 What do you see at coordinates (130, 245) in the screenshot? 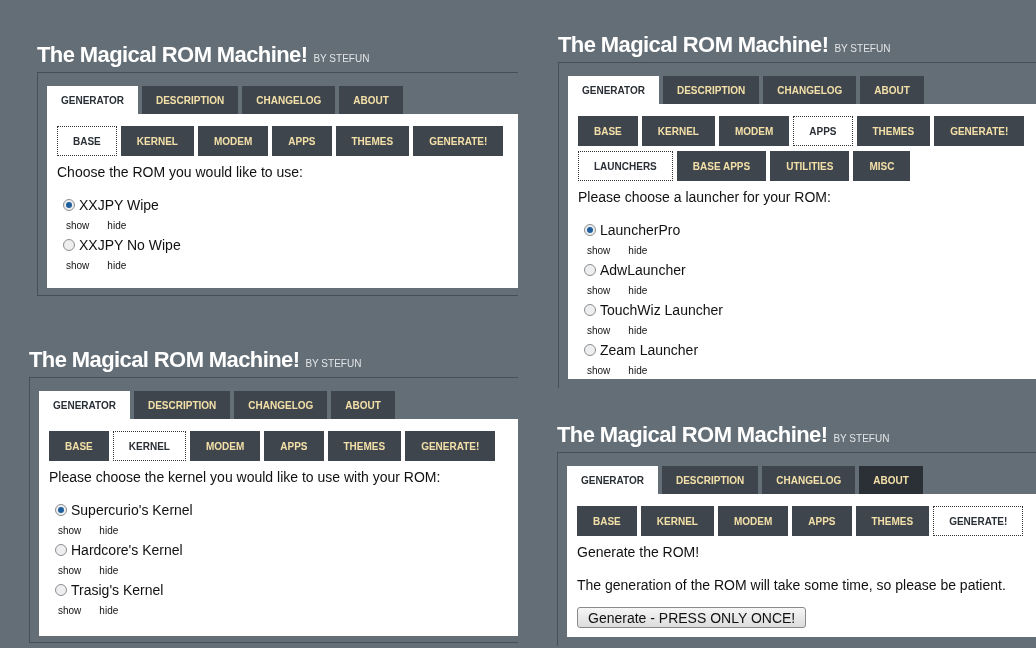
I see `option-label: XXJPY No Wipe` at bounding box center [130, 245].